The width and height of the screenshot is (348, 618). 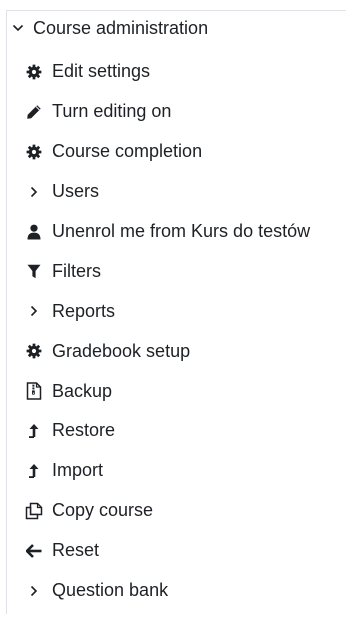 I want to click on menu-item-backup: Backup, so click(x=184, y=391).